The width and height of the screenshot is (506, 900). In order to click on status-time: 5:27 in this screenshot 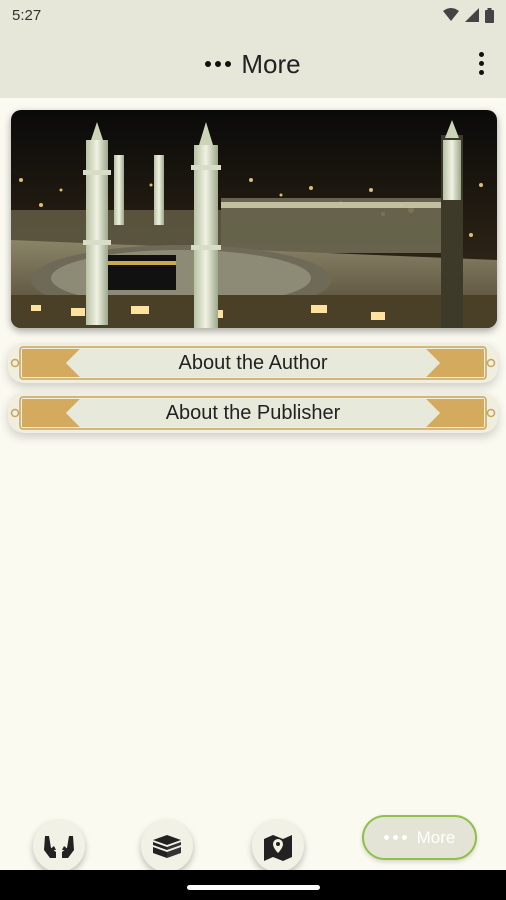, I will do `click(27, 15)`.